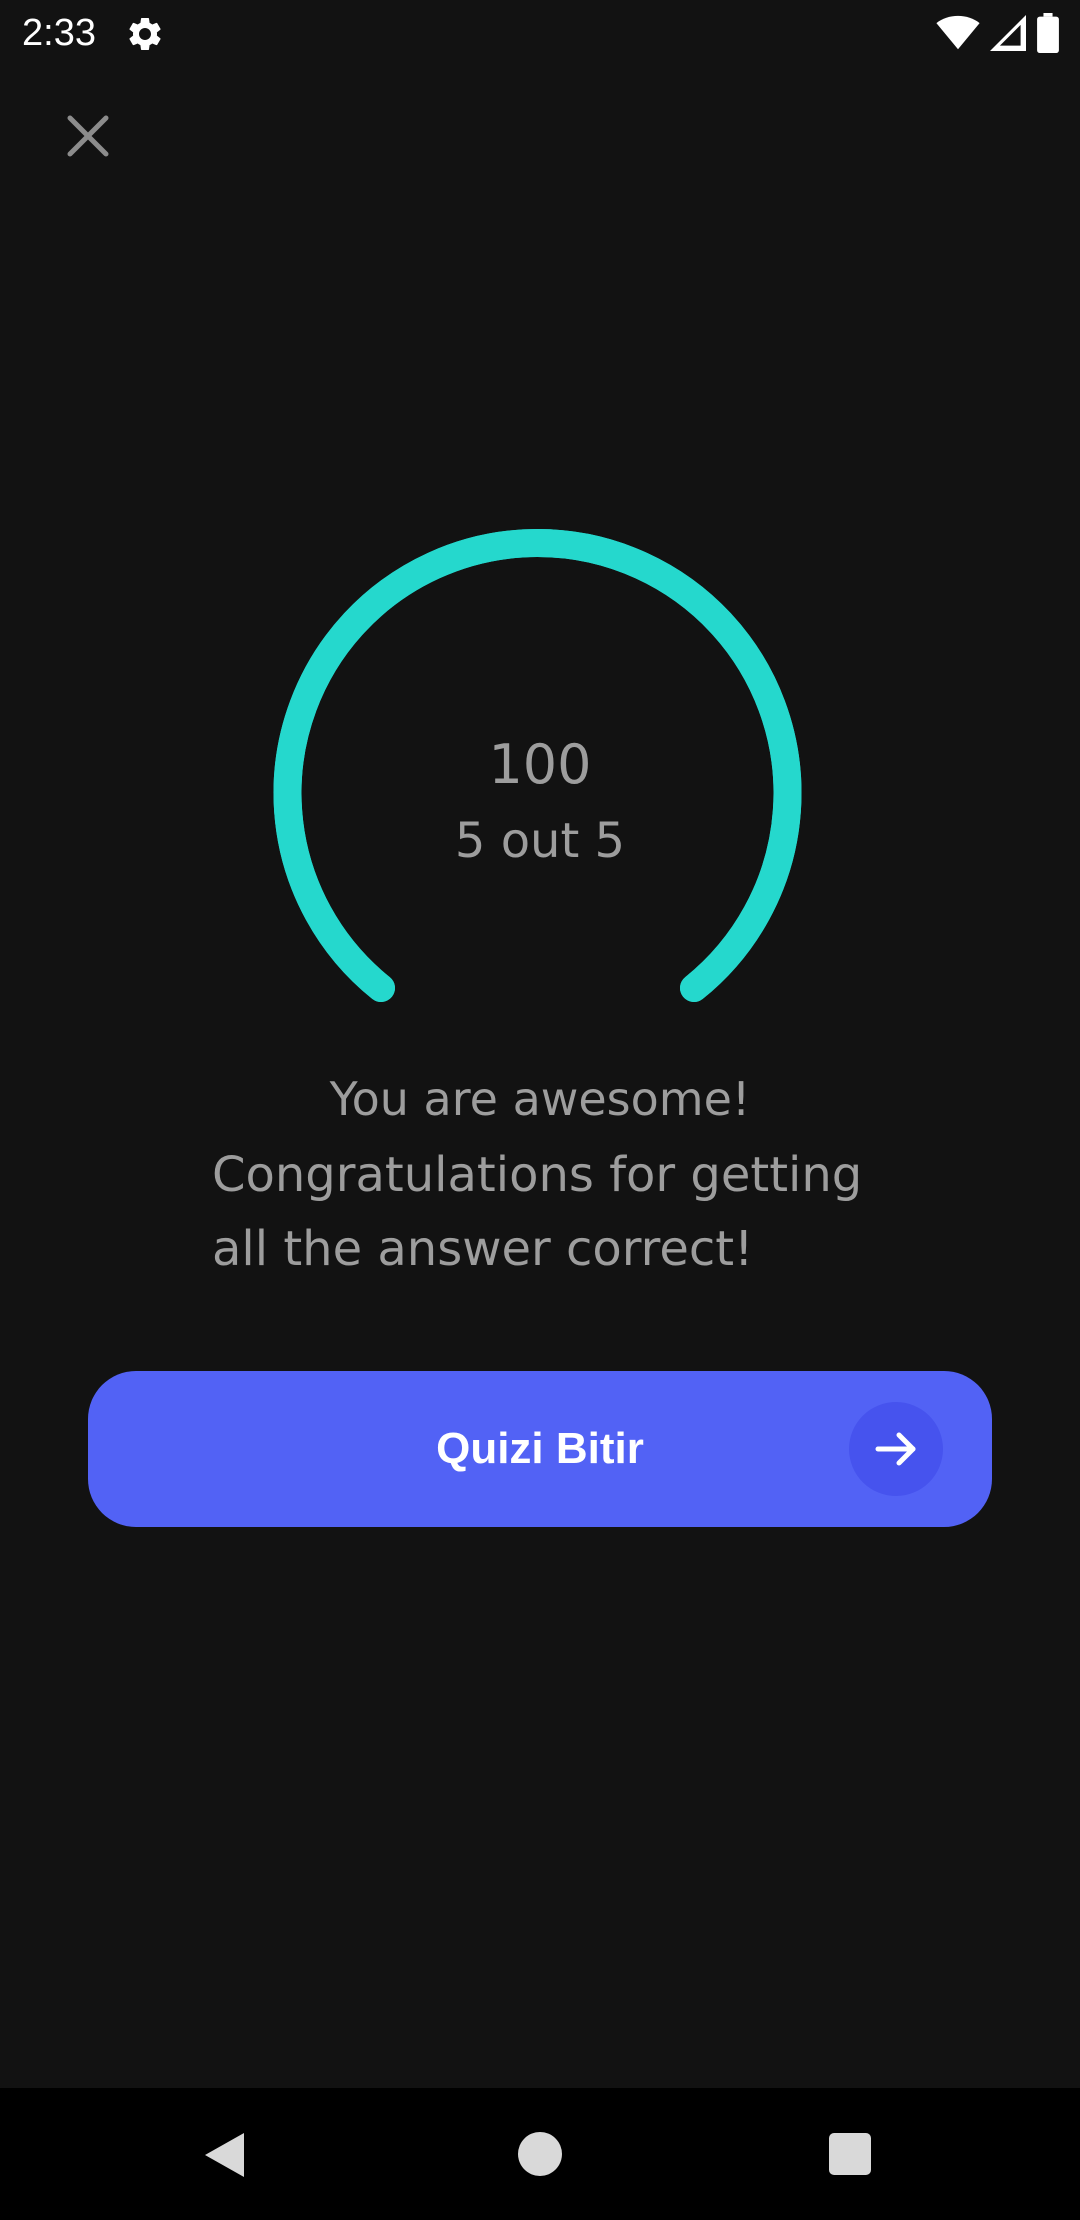 Image resolution: width=1080 pixels, height=2220 pixels. I want to click on score-value: 100, so click(540, 764).